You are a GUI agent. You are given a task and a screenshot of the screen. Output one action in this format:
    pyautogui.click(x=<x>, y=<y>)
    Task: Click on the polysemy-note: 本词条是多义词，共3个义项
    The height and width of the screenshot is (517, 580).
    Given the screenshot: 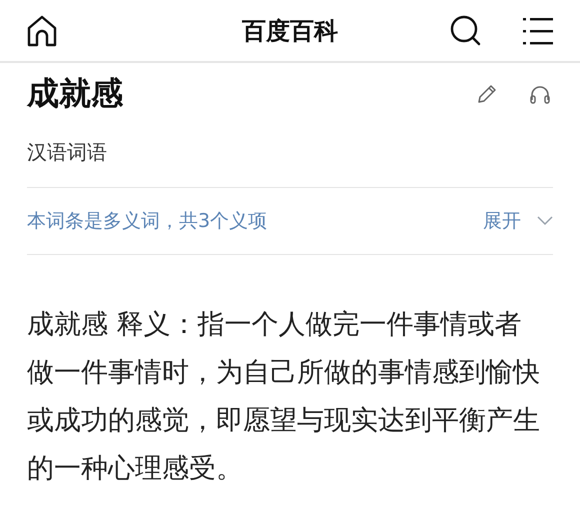 What is the action you would take?
    pyautogui.click(x=147, y=221)
    